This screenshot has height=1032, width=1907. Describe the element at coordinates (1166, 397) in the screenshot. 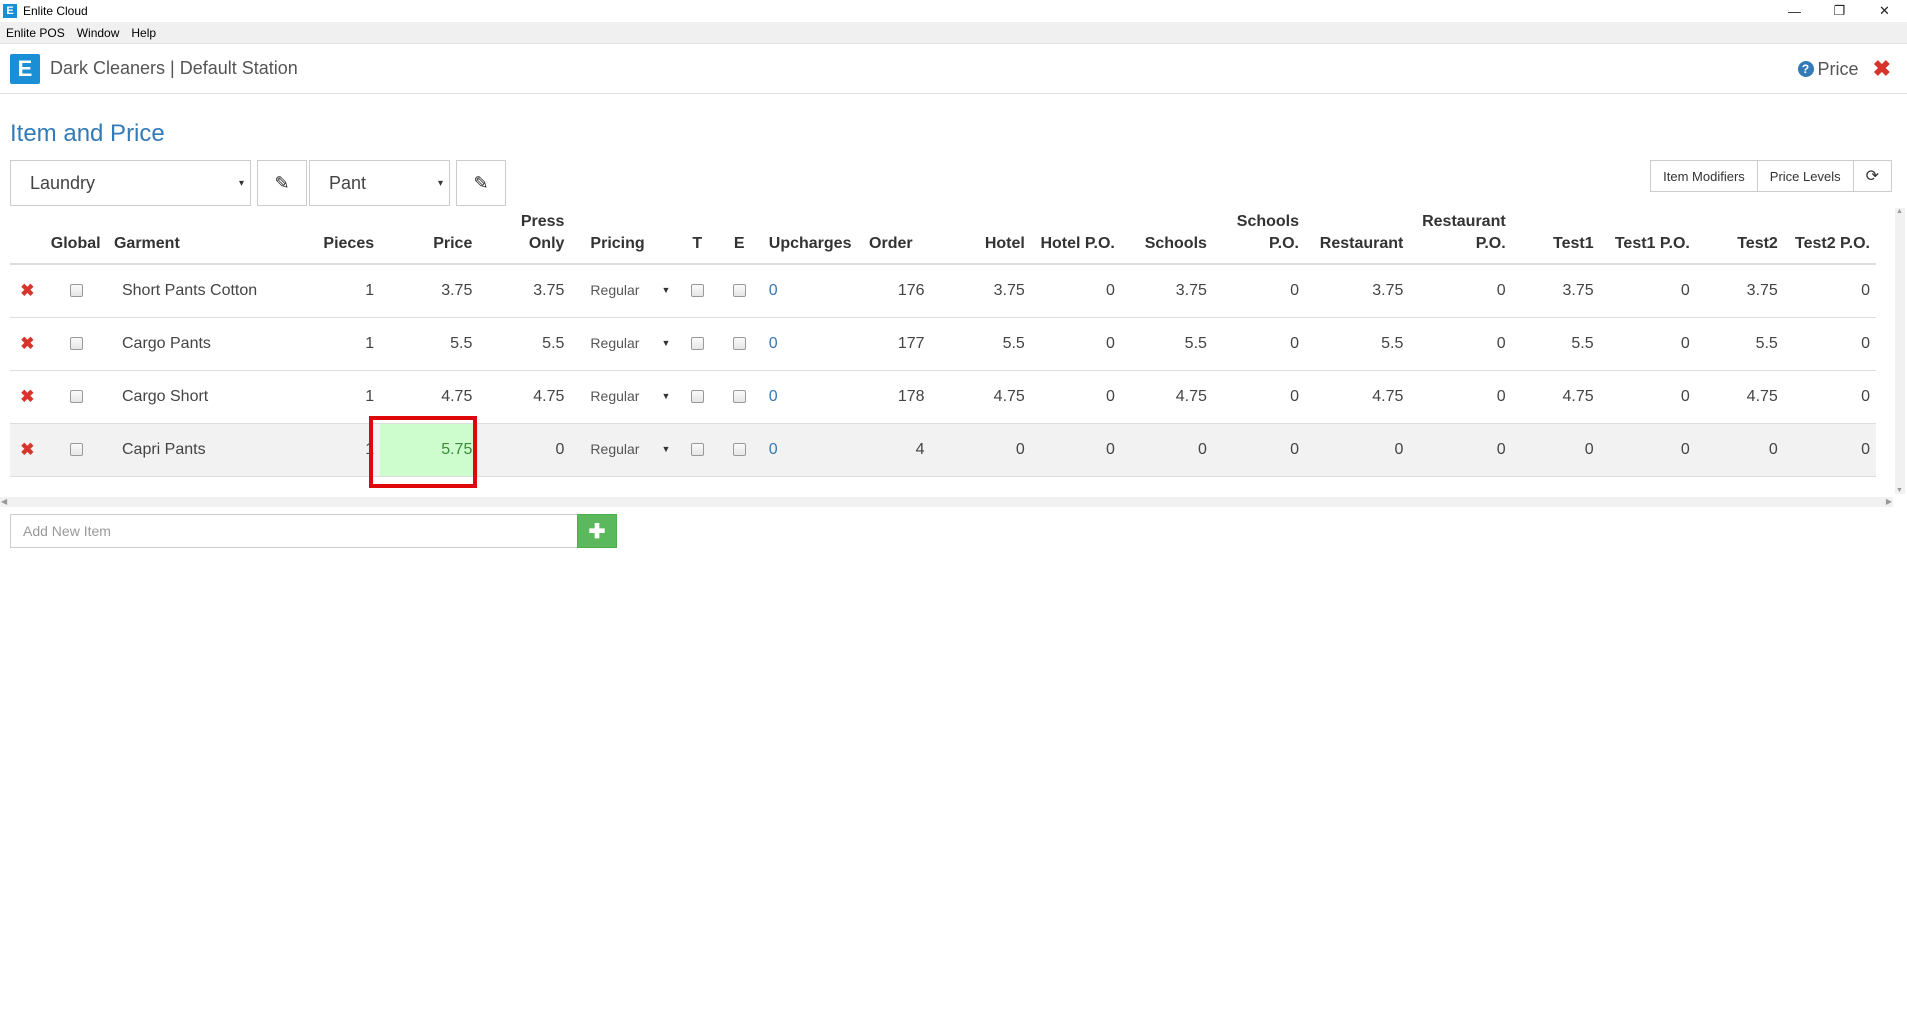

I see `schools-cell: 4.75` at that location.